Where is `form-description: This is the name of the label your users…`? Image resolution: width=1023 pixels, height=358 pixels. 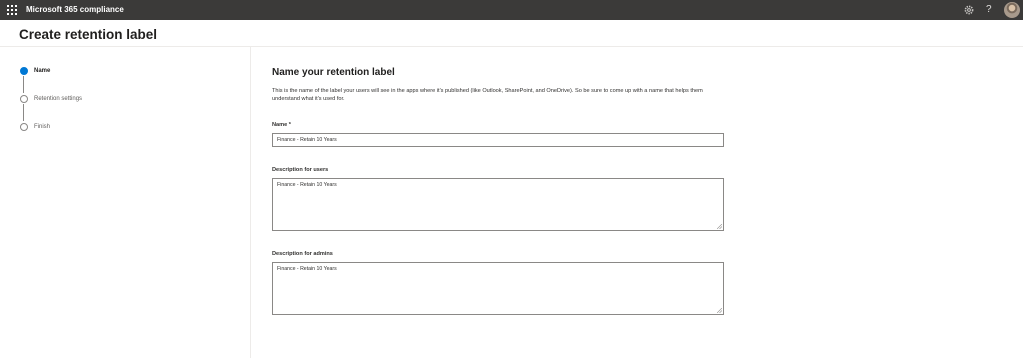
form-description: This is the name of the label your users… is located at coordinates (487, 95).